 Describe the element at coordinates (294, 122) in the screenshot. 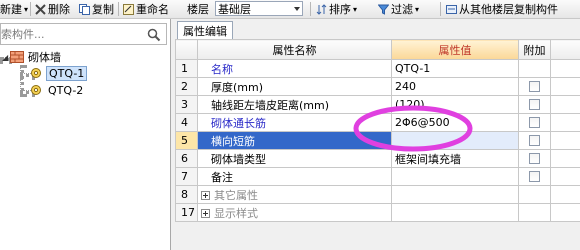

I see `property-name: 砌体通长筋` at that location.